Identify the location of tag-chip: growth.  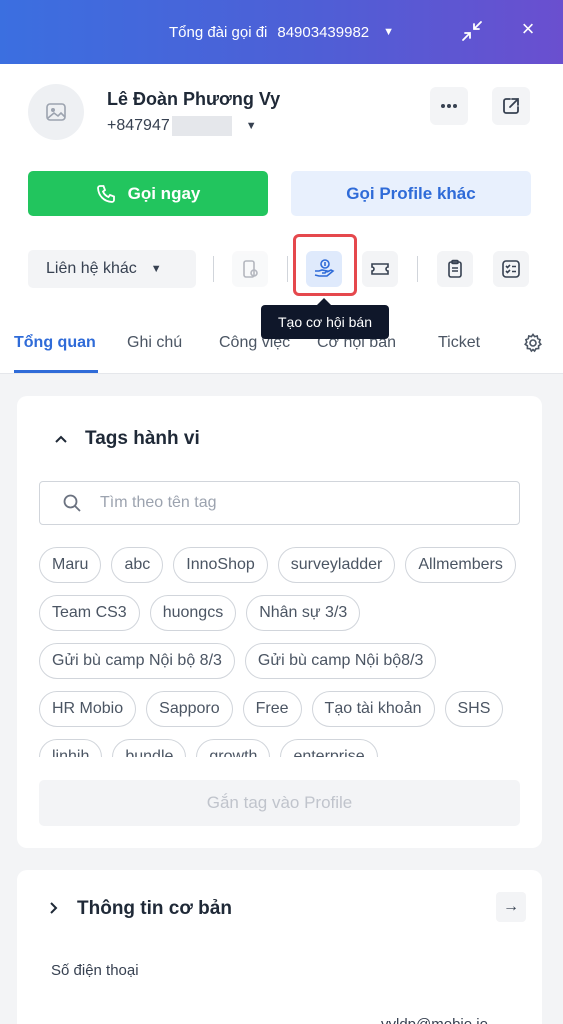
(233, 748).